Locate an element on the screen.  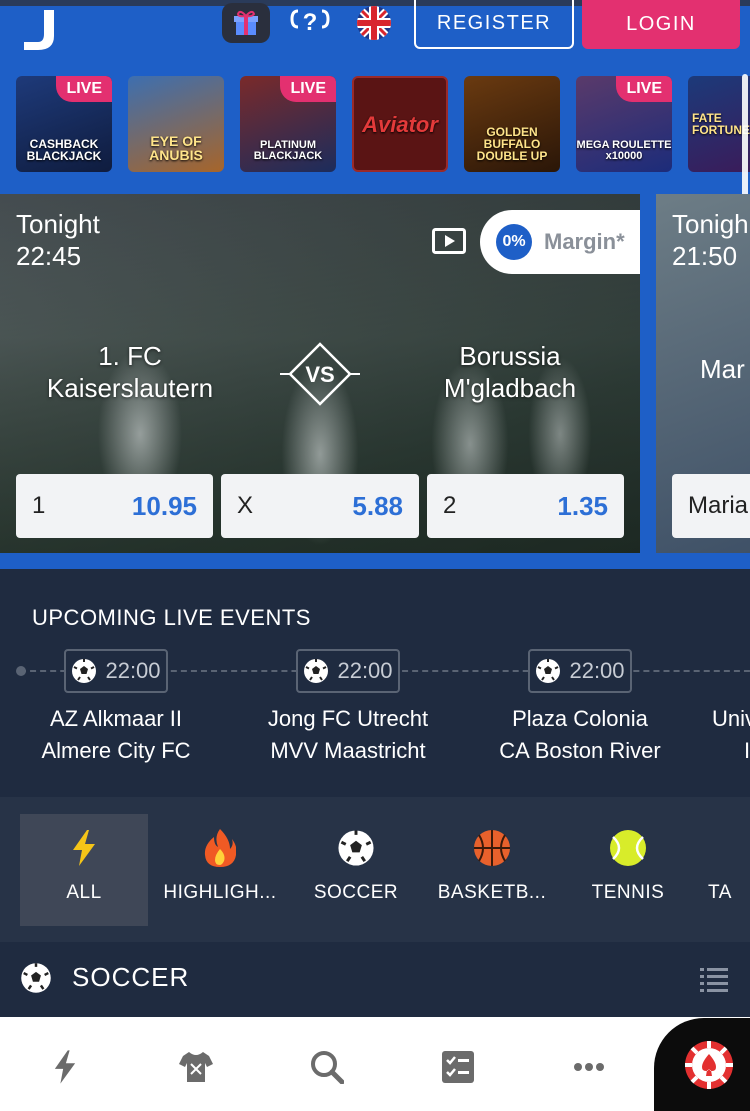
game-tile-golden-buffalo: GOLDEN BUFFALO DOUBLE UP is located at coordinates (512, 124).